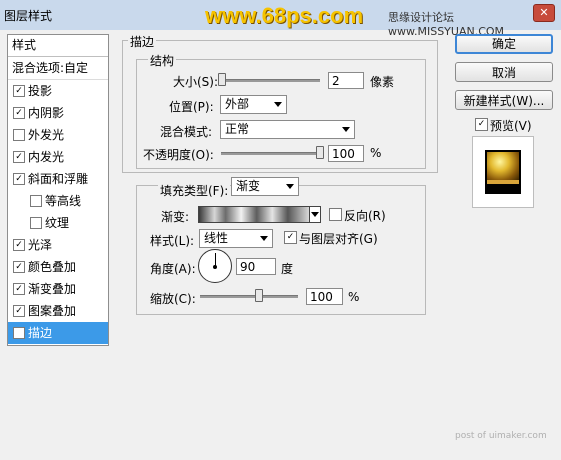 This screenshot has width=561, height=460. I want to click on satin-checkbox: ✓, so click(19, 245).